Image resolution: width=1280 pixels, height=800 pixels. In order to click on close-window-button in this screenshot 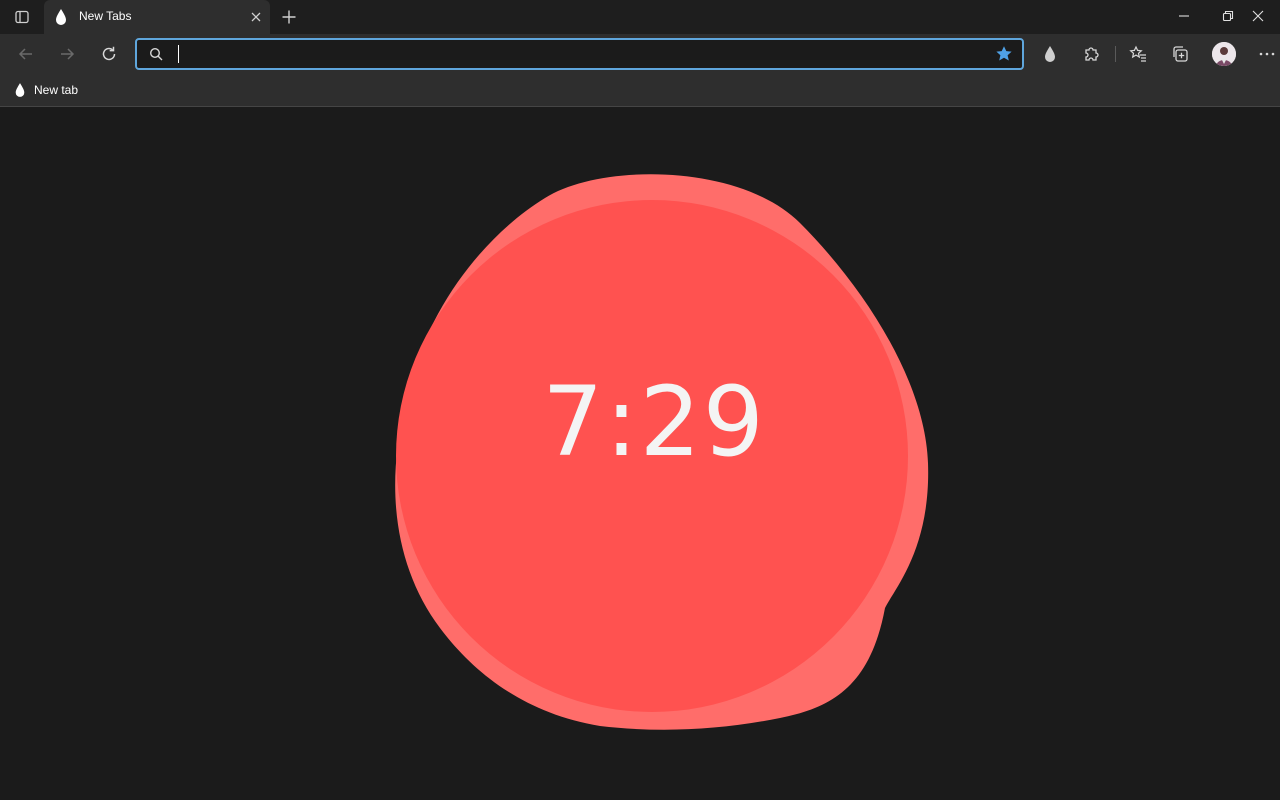, I will do `click(1258, 16)`.